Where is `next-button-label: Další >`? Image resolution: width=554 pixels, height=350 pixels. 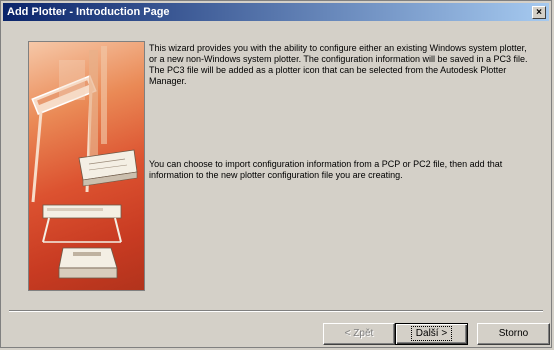
next-button-label: Další > is located at coordinates (431, 333).